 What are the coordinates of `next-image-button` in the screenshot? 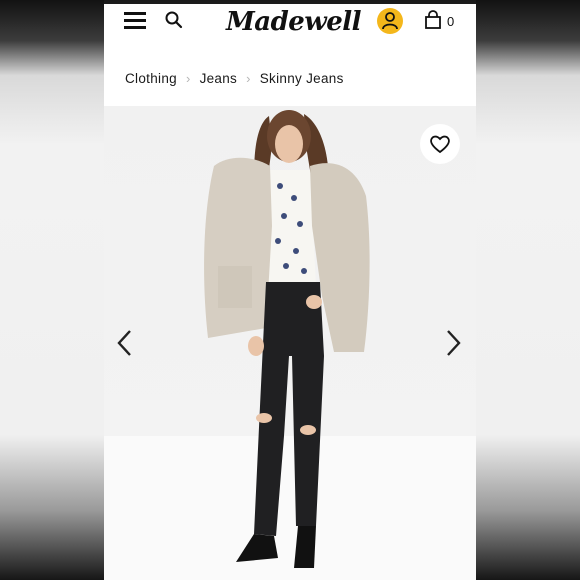 It's located at (453, 343).